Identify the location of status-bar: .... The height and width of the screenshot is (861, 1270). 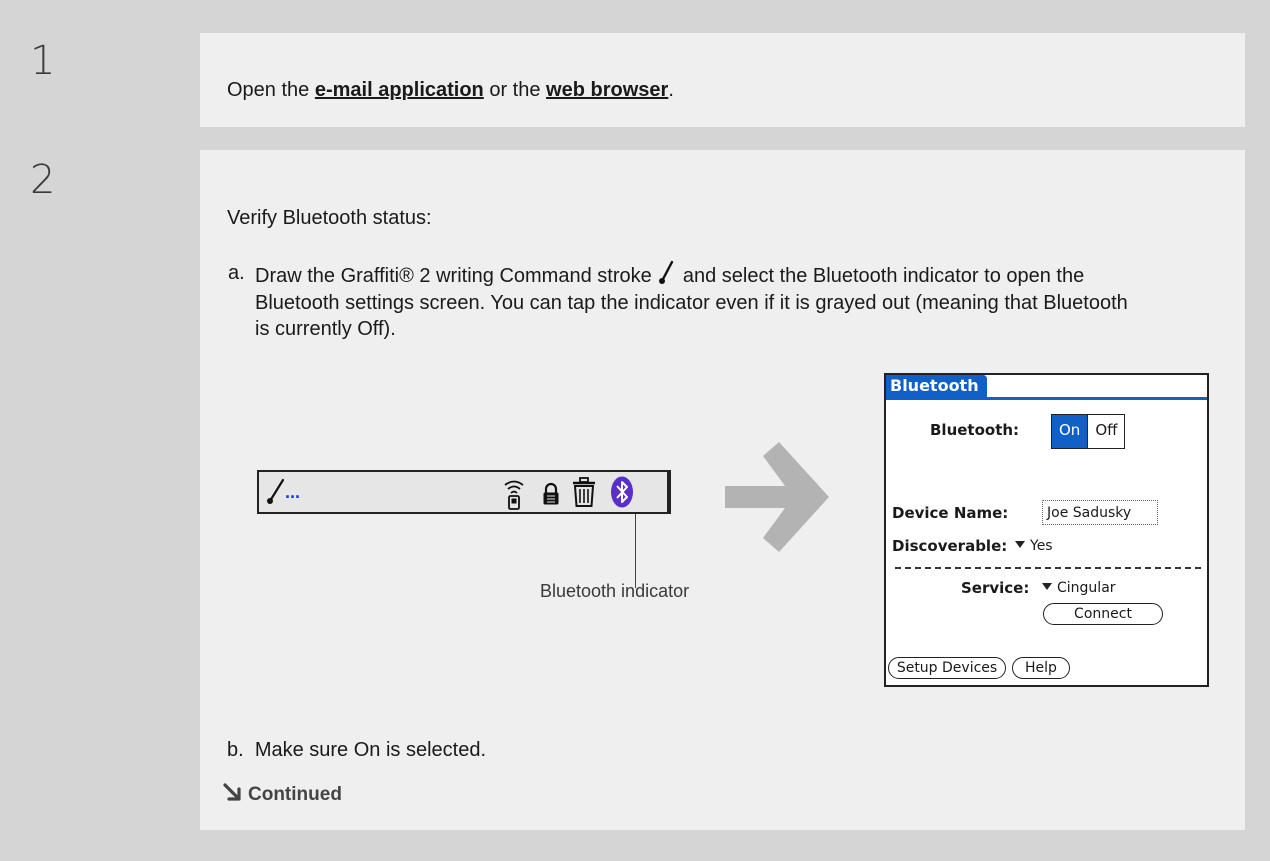
(464, 492).